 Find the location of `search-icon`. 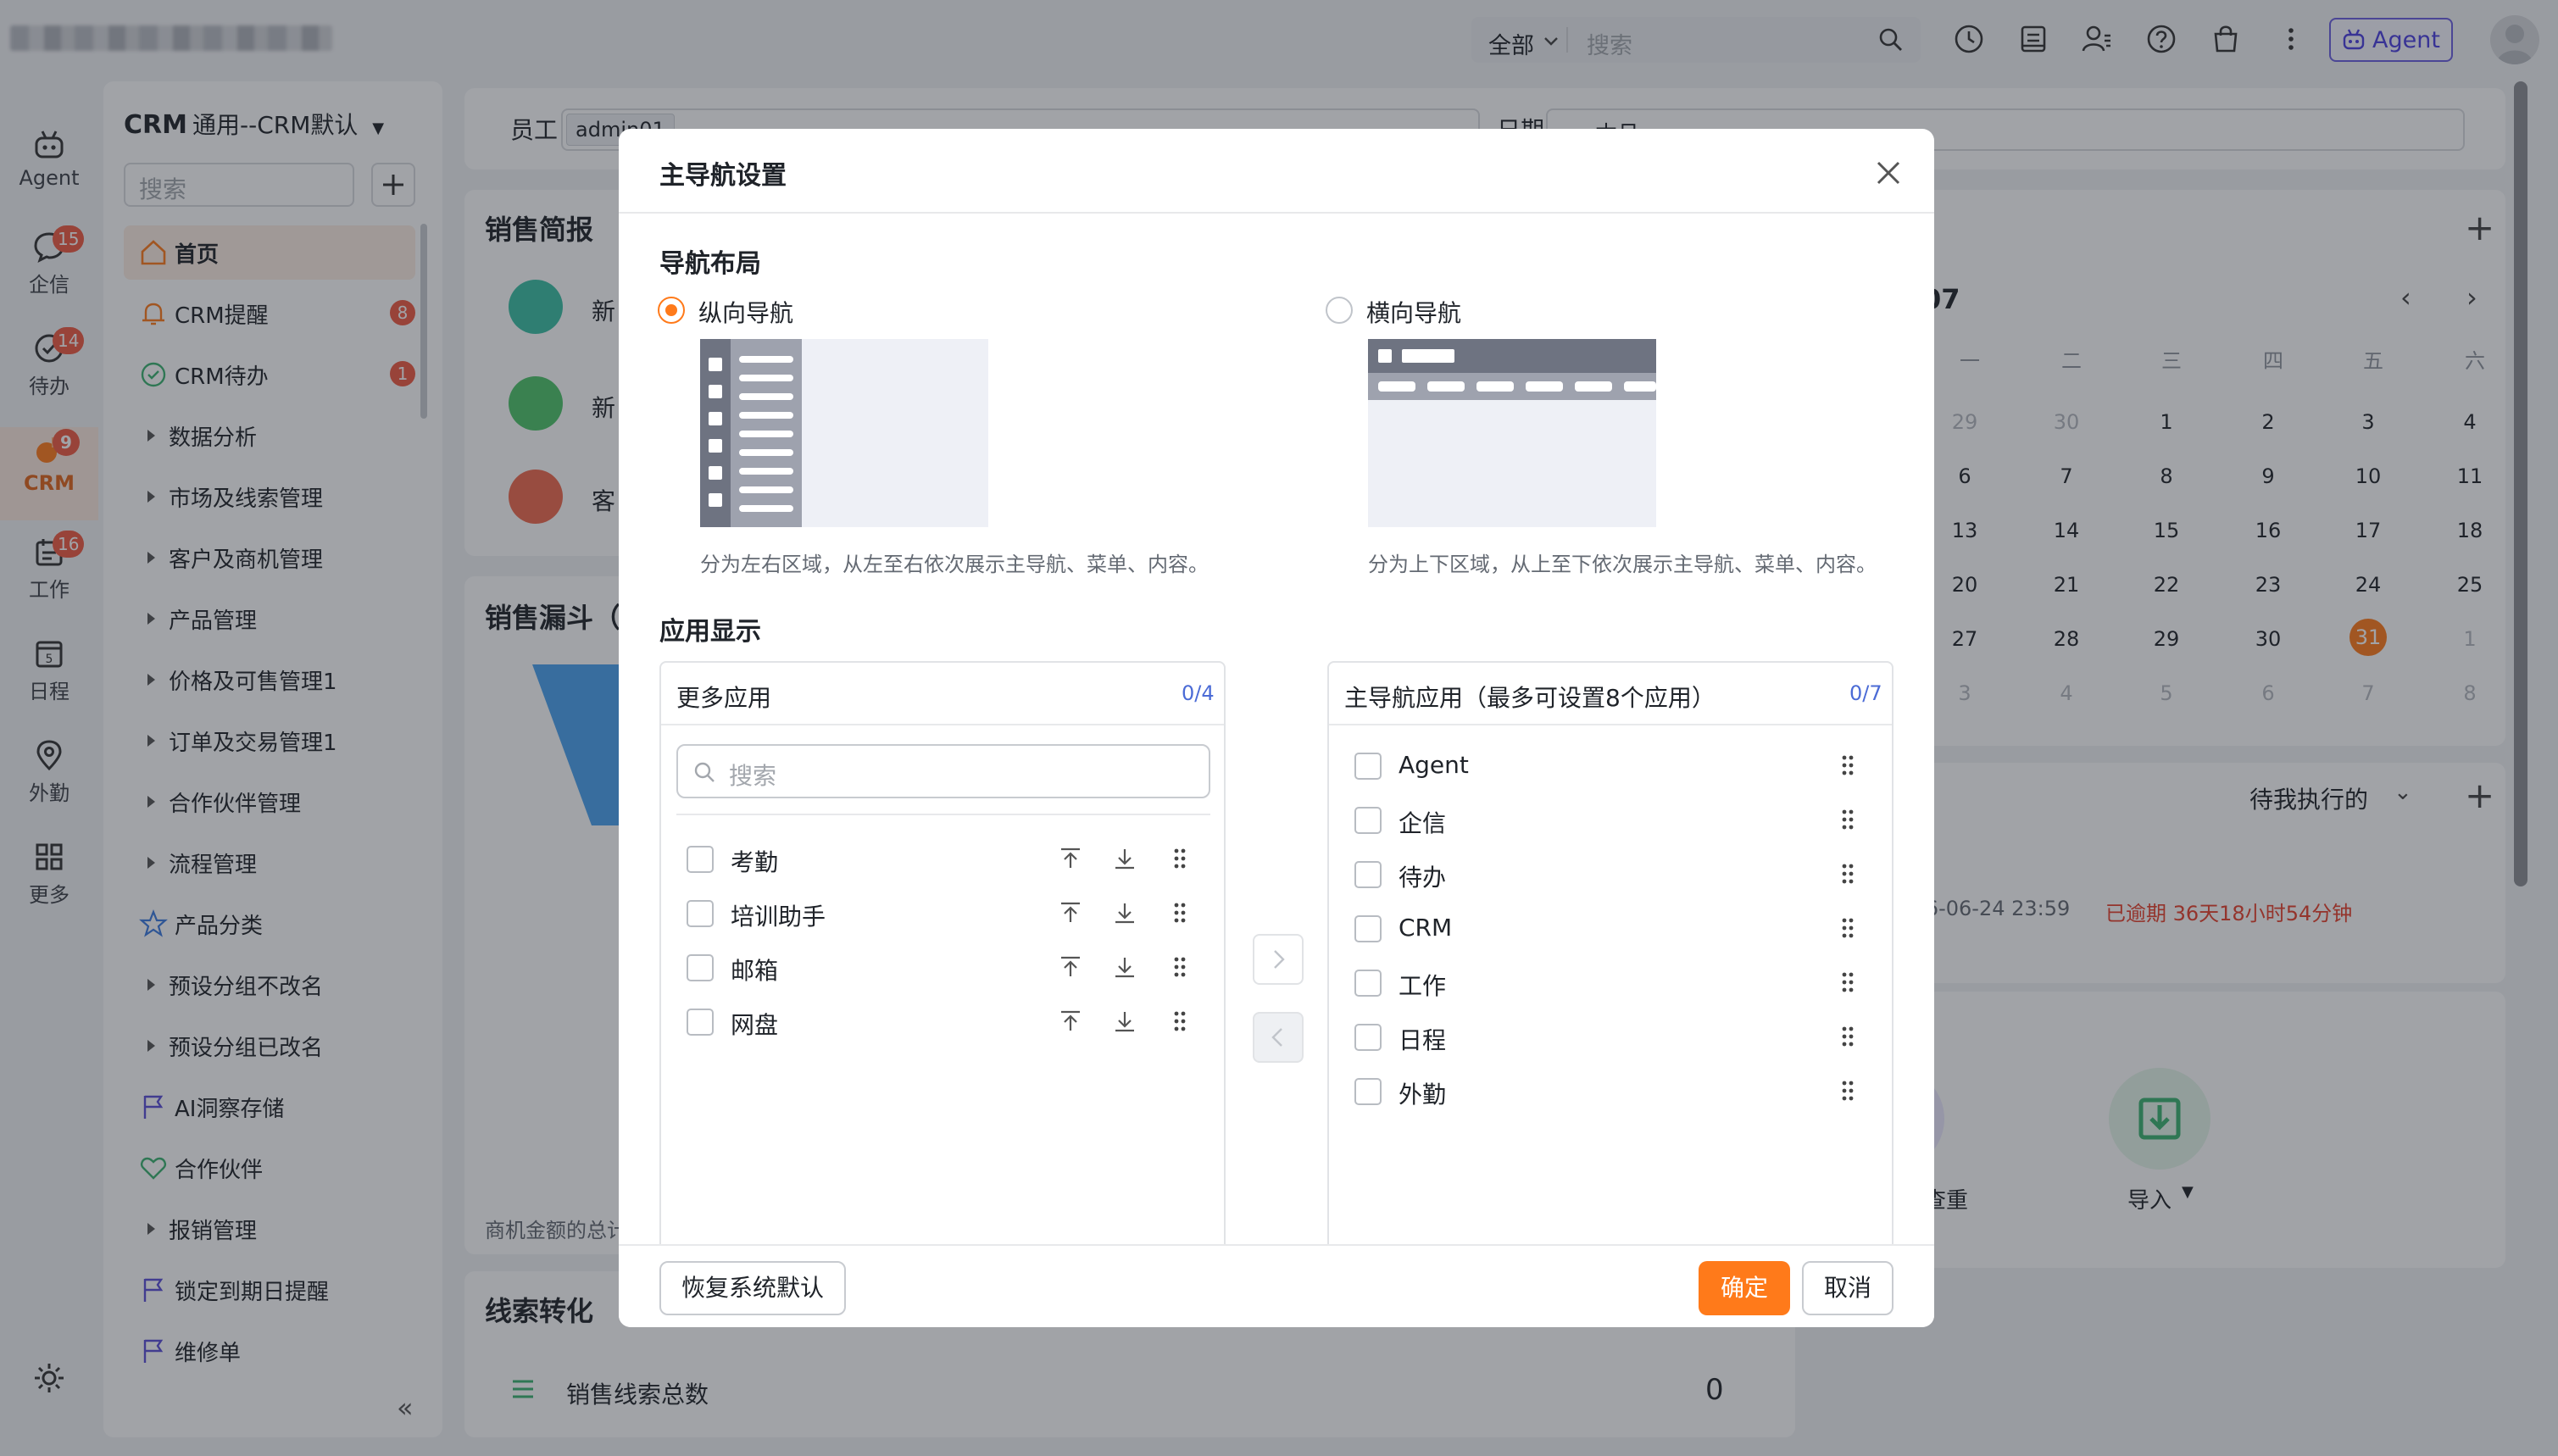

search-icon is located at coordinates (704, 772).